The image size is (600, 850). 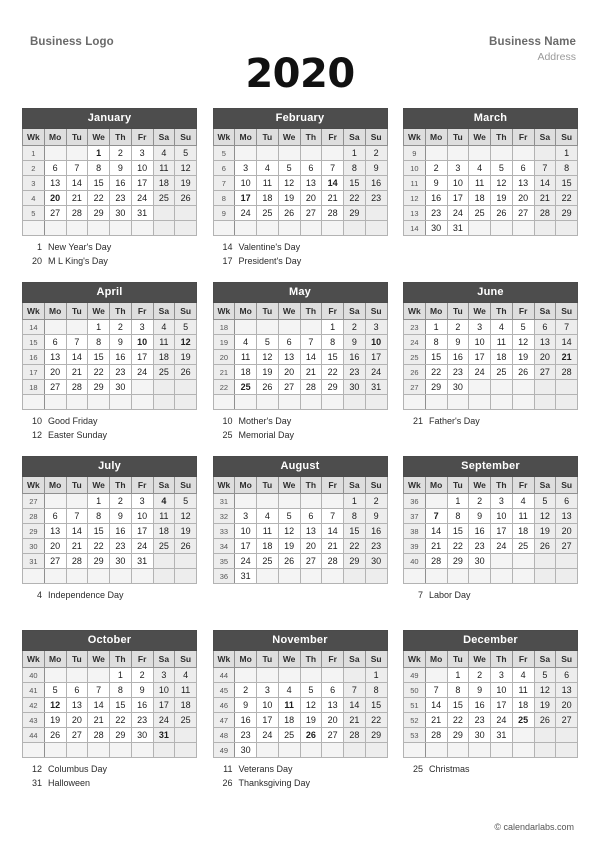 I want to click on day-cell: 18, so click(x=267, y=198).